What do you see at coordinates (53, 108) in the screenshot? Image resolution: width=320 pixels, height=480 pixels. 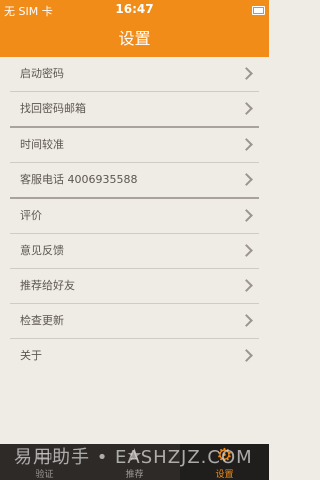 I see `row-label: 找回密码邮箱` at bounding box center [53, 108].